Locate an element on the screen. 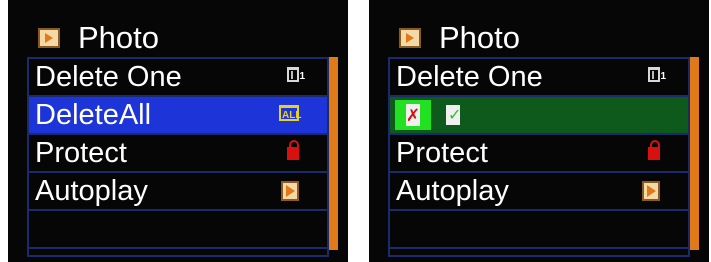  menu-item-delete-all: DeleteAll ALL is located at coordinates (178, 116).